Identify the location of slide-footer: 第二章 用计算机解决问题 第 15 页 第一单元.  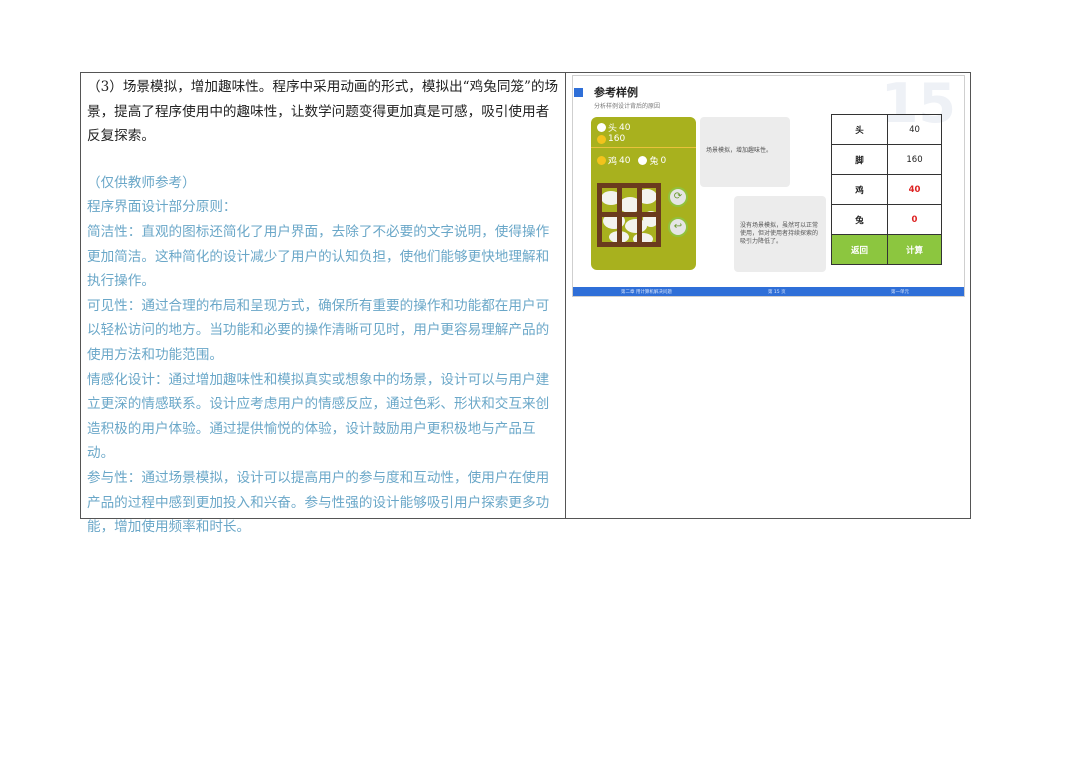
(768, 291).